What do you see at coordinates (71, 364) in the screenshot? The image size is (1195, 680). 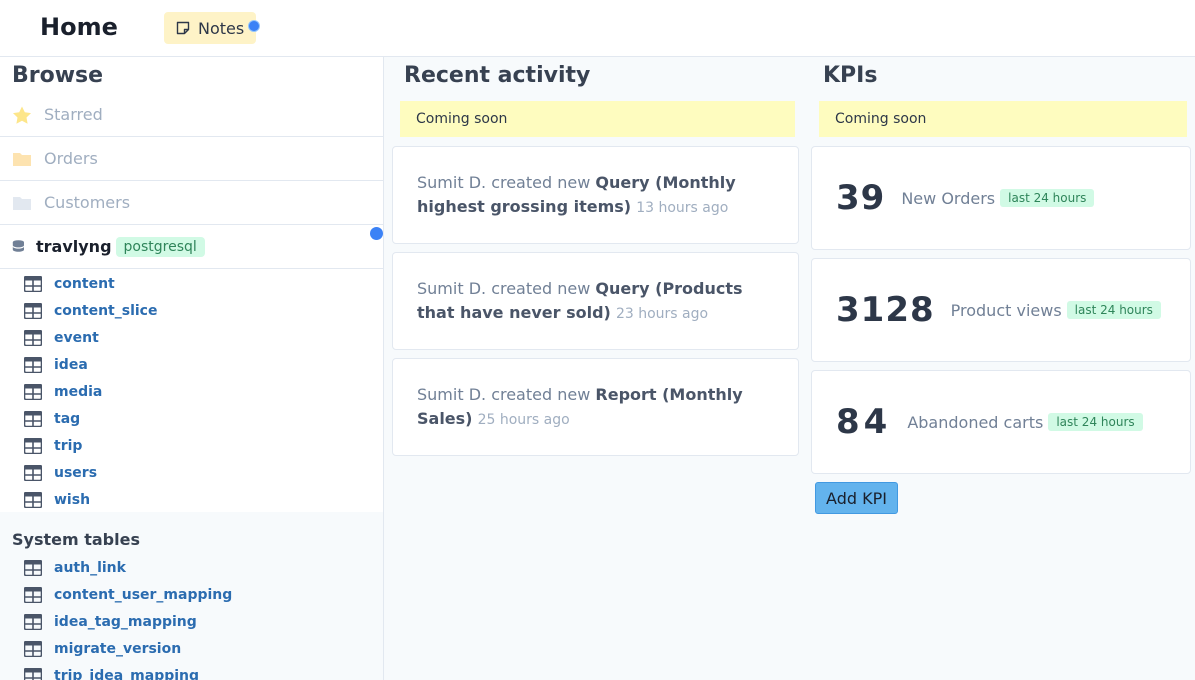 I see `table-name: idea` at bounding box center [71, 364].